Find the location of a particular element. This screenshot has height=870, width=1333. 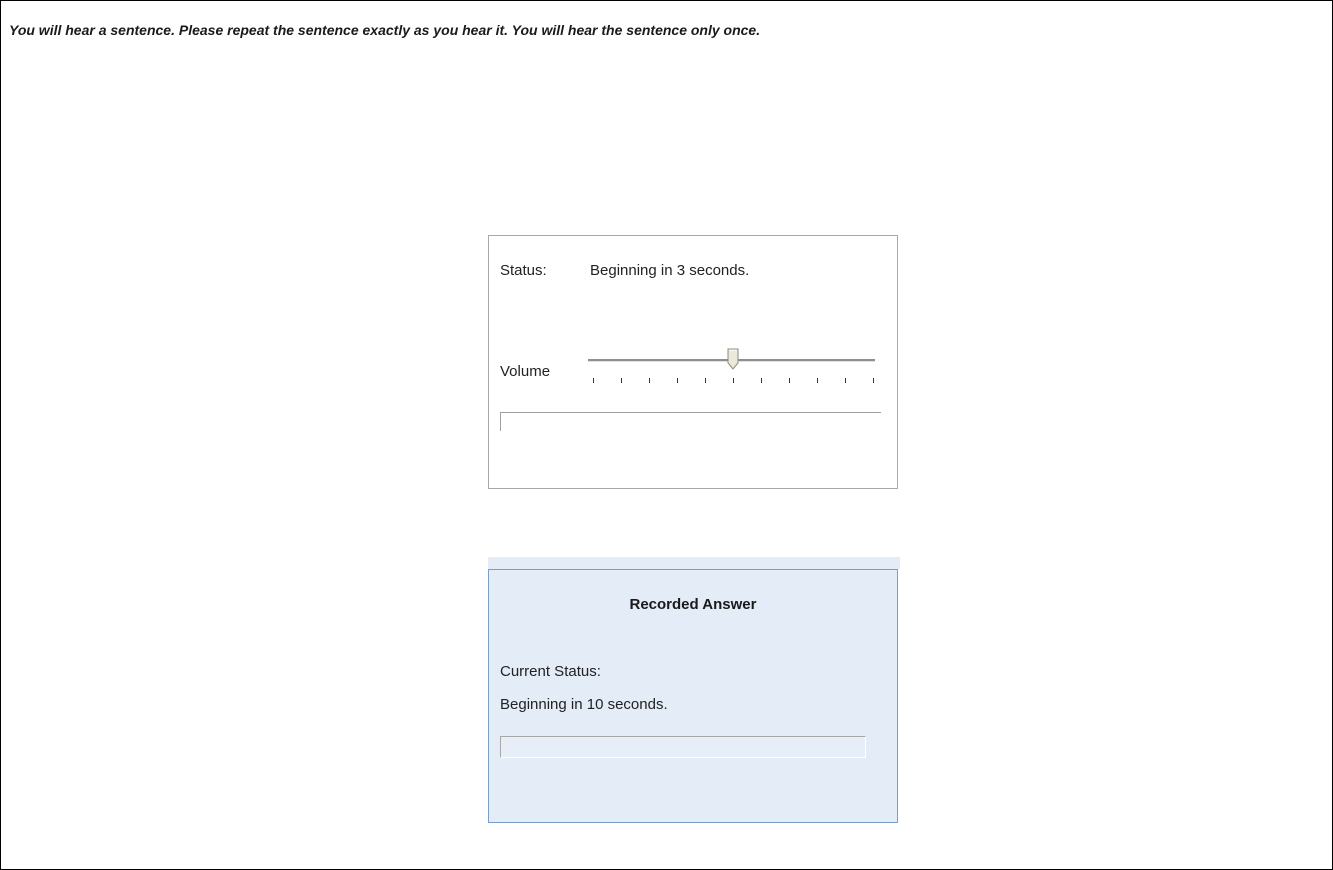

volume-tick-marks is located at coordinates (733, 382).